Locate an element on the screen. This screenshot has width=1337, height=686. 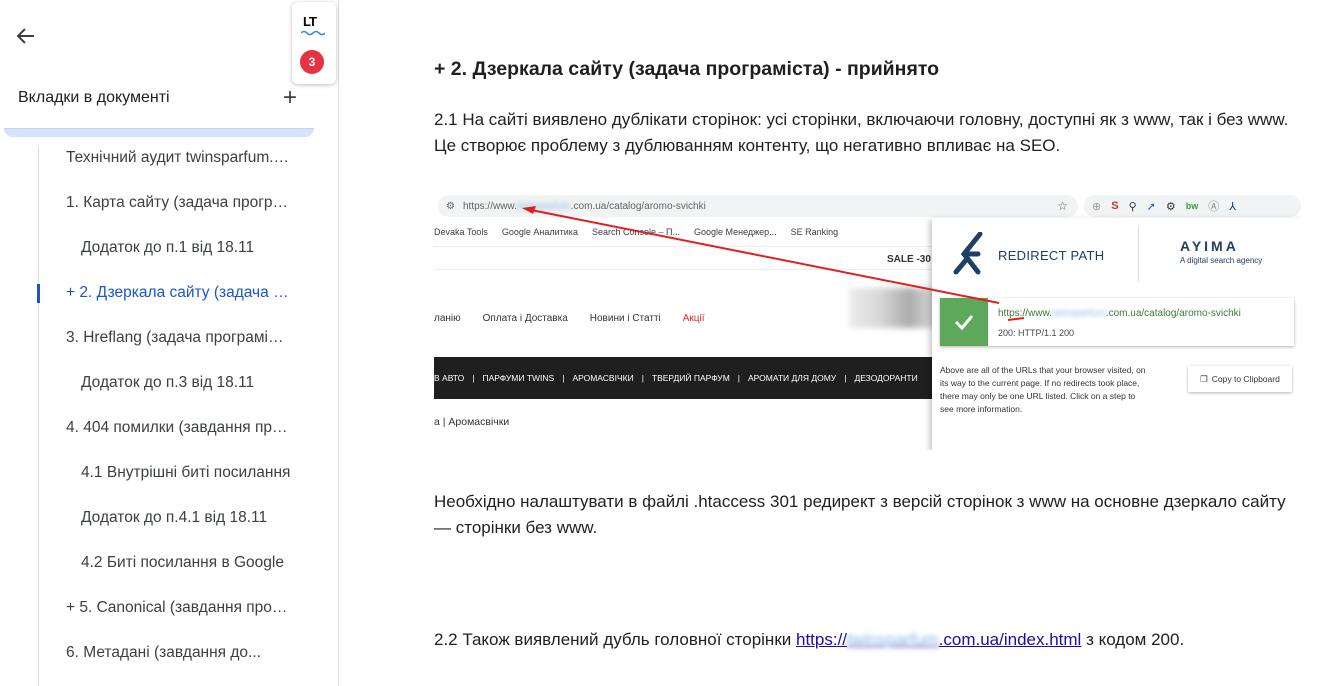
bookmark: SE Ranking is located at coordinates (814, 232).